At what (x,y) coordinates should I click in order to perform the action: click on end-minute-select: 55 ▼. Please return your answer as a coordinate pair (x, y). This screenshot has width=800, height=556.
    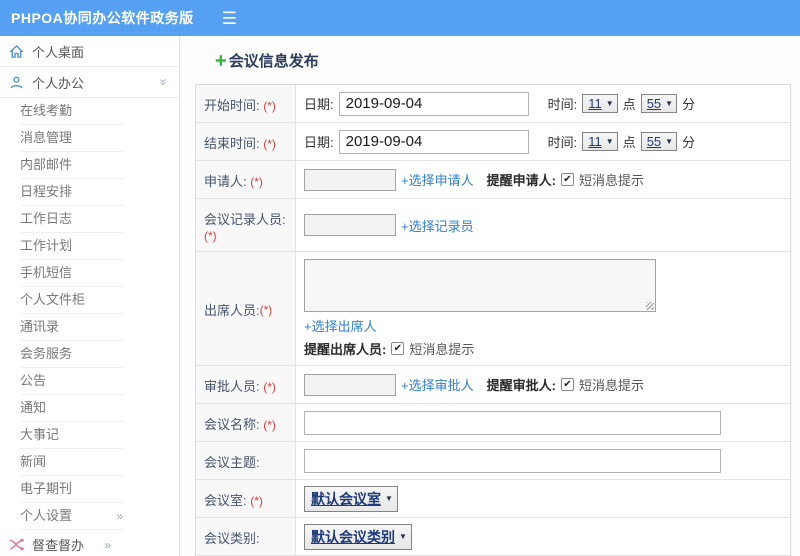
    Looking at the image, I should click on (659, 141).